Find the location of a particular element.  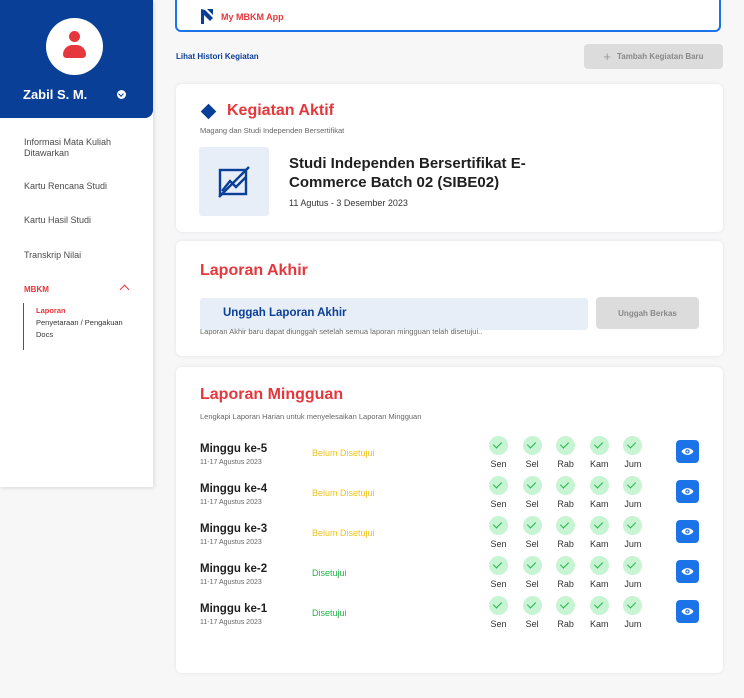

sidebar-subitem-penyetaraan: Penyetaraan / Pengakuan is located at coordinates (79, 323).